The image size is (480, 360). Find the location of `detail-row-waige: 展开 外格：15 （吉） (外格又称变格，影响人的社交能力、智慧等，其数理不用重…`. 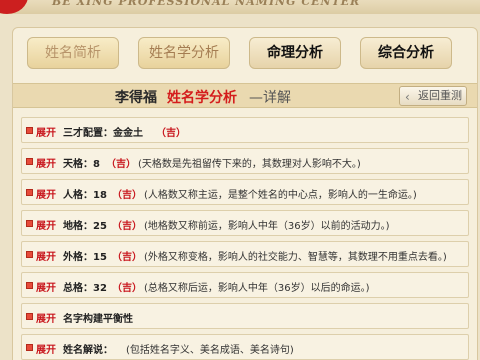

detail-row-waige: 展开 外格：15 （吉） (外格又称变格，影响人的社交能力、智慧等，其数理不用重… is located at coordinates (245, 254).